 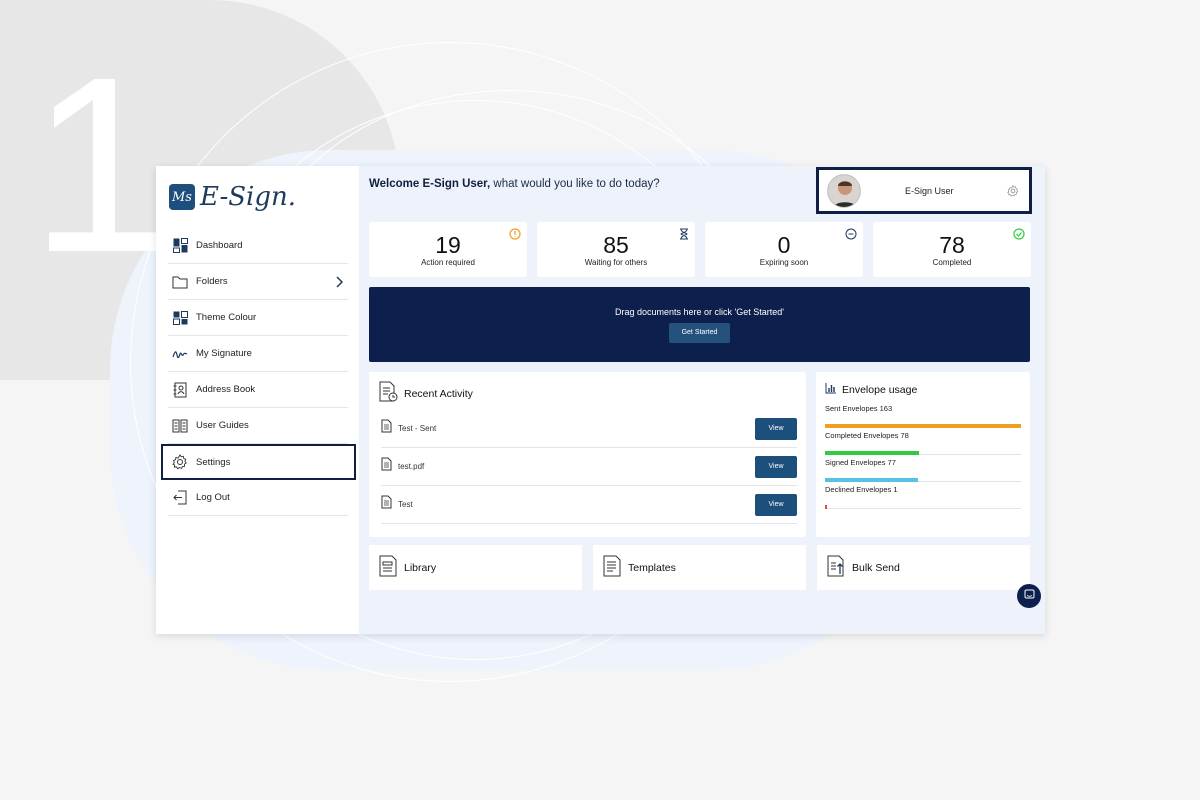 I want to click on stat-value: 78, so click(x=952, y=245).